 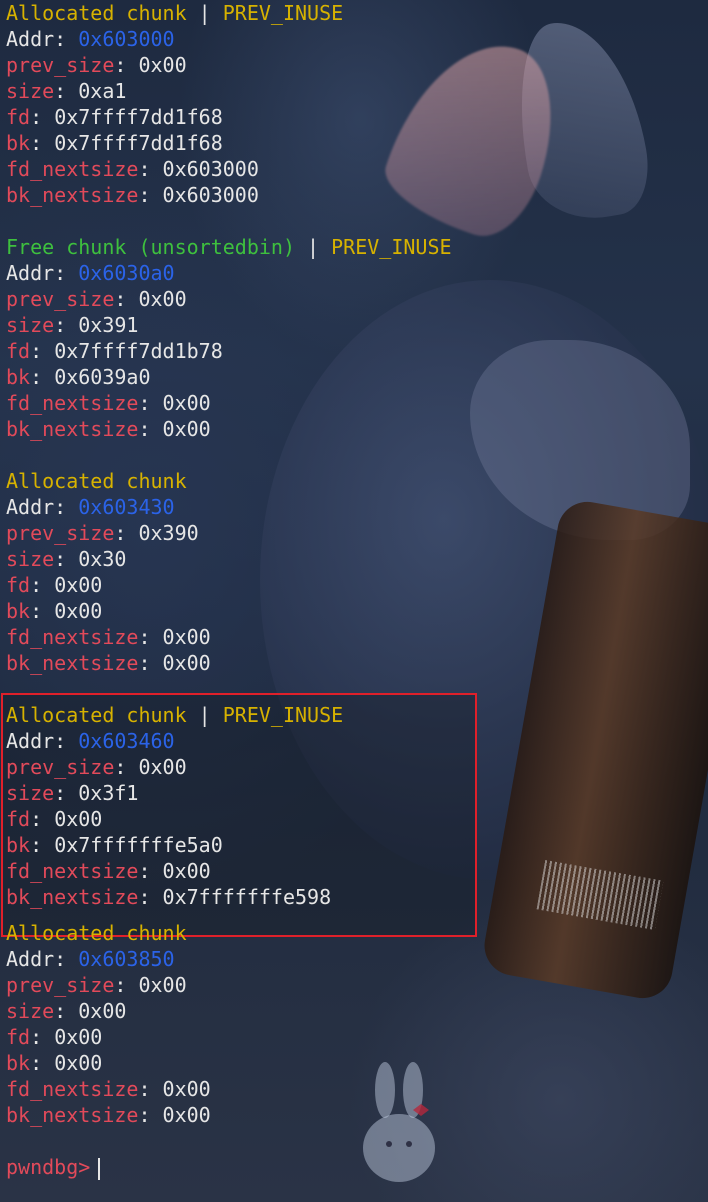 I want to click on size-row: size: 0x00, so click(x=357, y=1011).